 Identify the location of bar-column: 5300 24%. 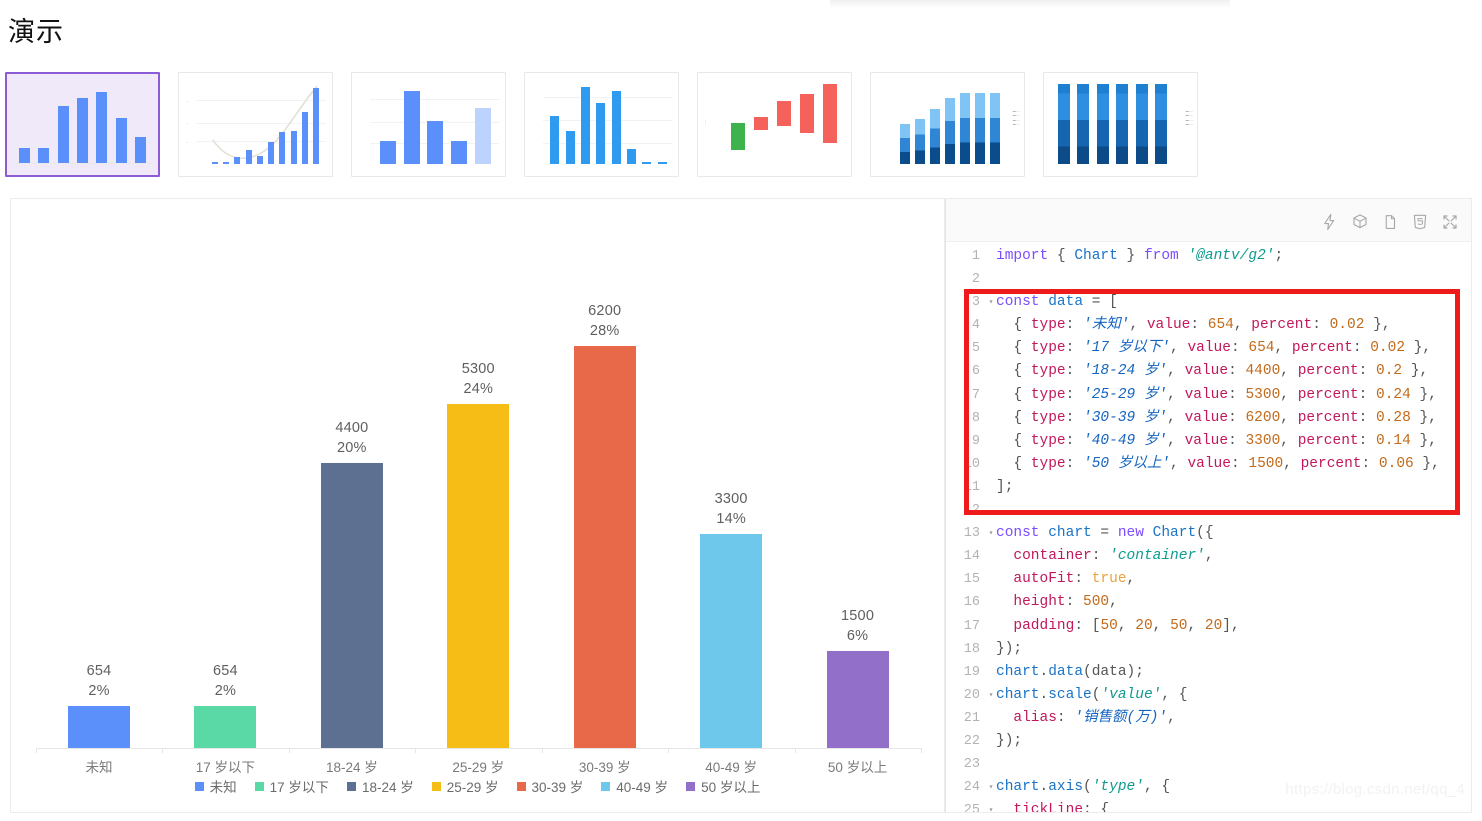
(478, 553).